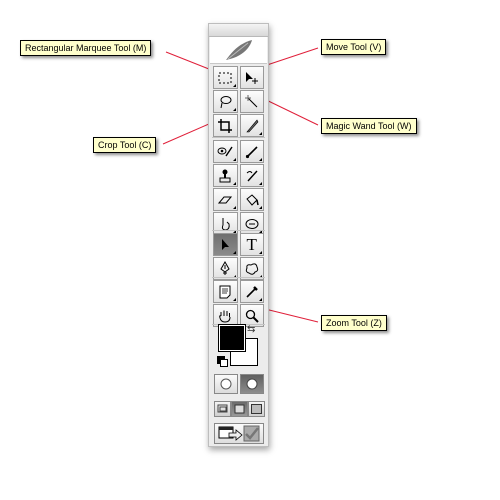  I want to click on path-selection-tool-button, so click(225, 244).